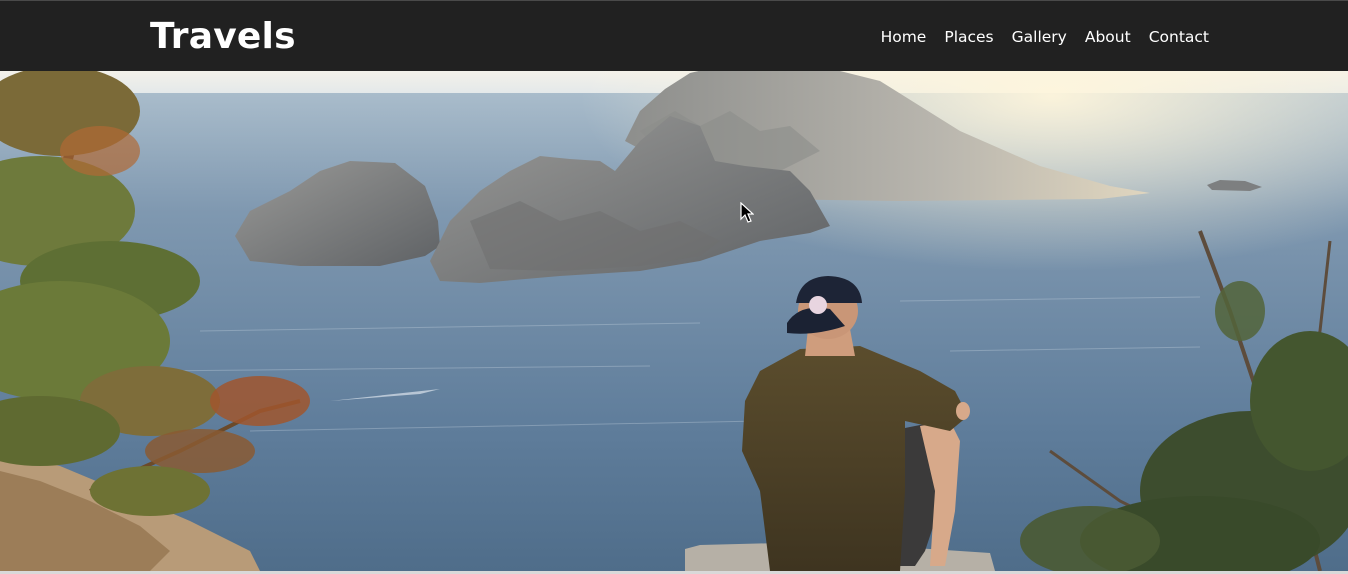 This screenshot has width=1348, height=574. I want to click on nav-link-contact: Contact, so click(1179, 37).